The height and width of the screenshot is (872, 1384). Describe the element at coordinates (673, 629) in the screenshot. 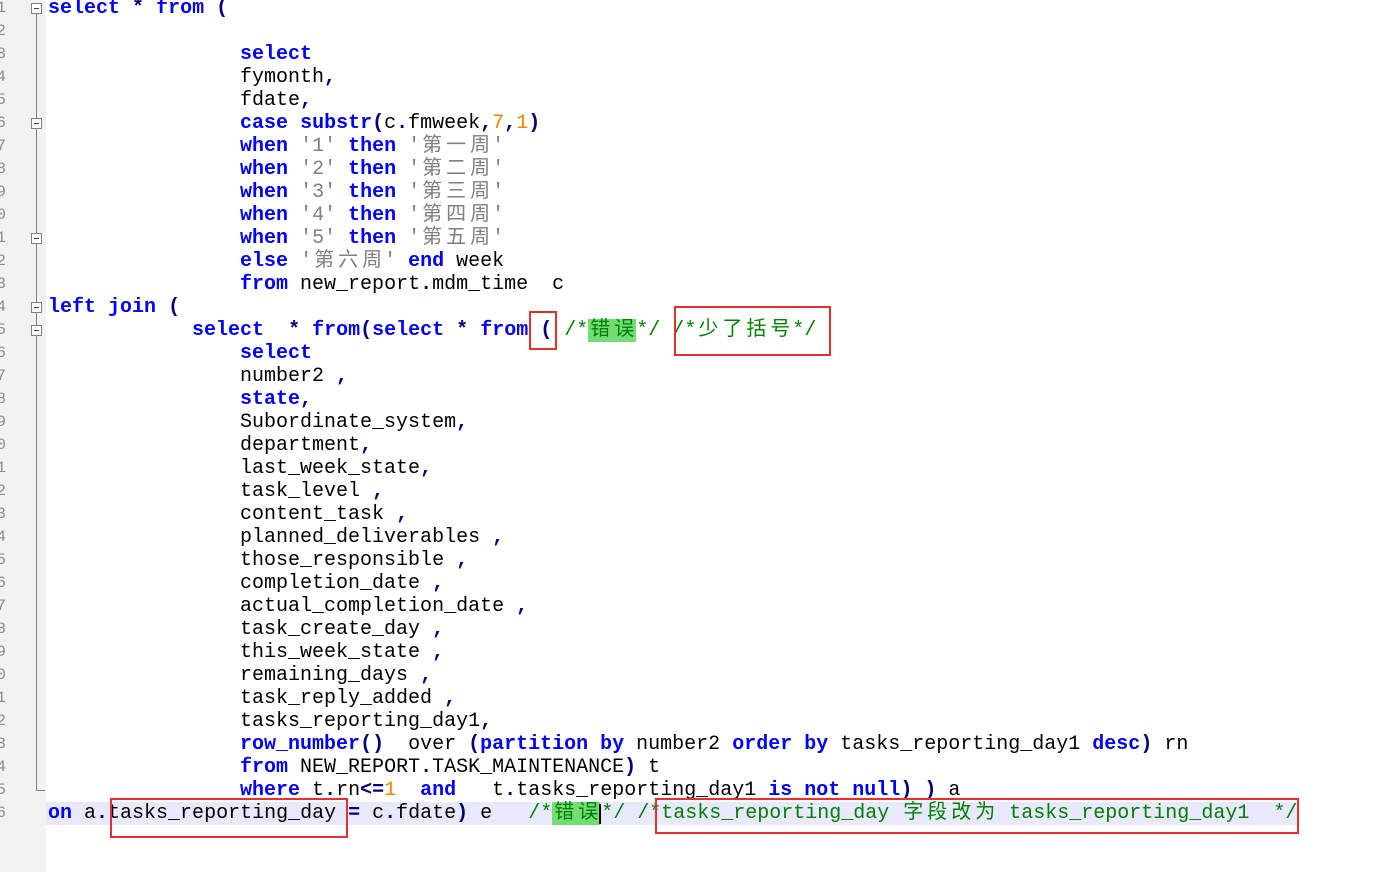

I see `code-line: task_create_day ,` at that location.